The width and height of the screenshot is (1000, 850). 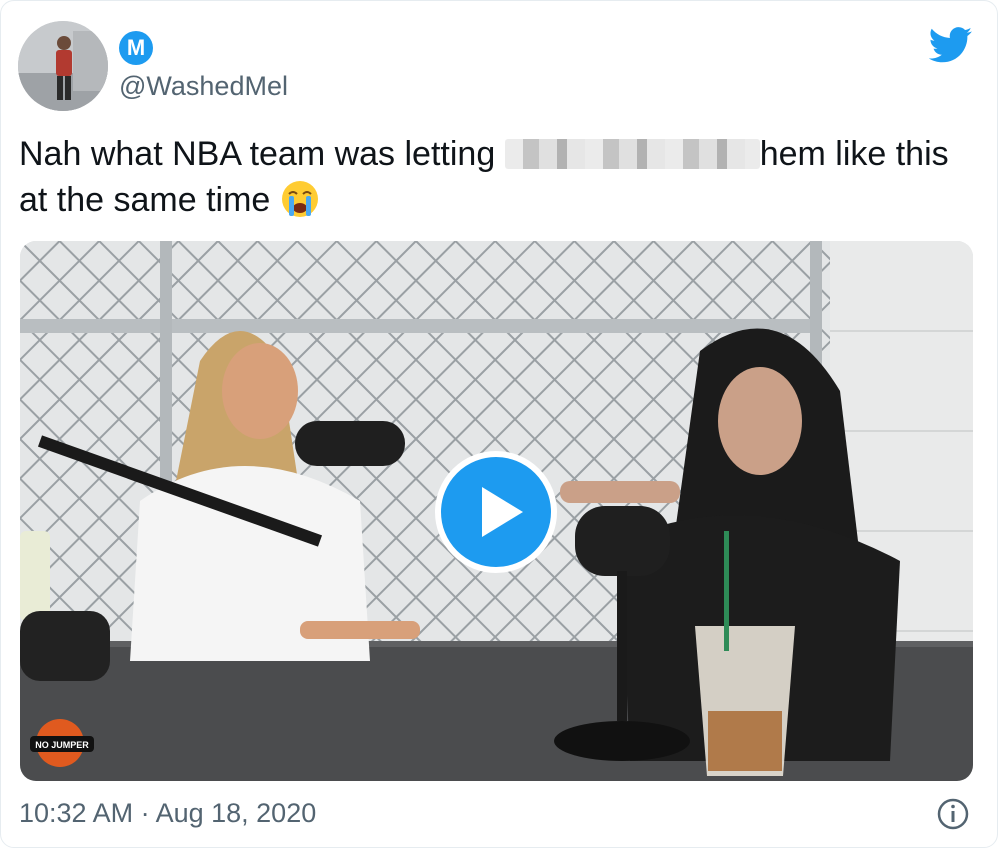 I want to click on avatar-image, so click(x=63, y=66).